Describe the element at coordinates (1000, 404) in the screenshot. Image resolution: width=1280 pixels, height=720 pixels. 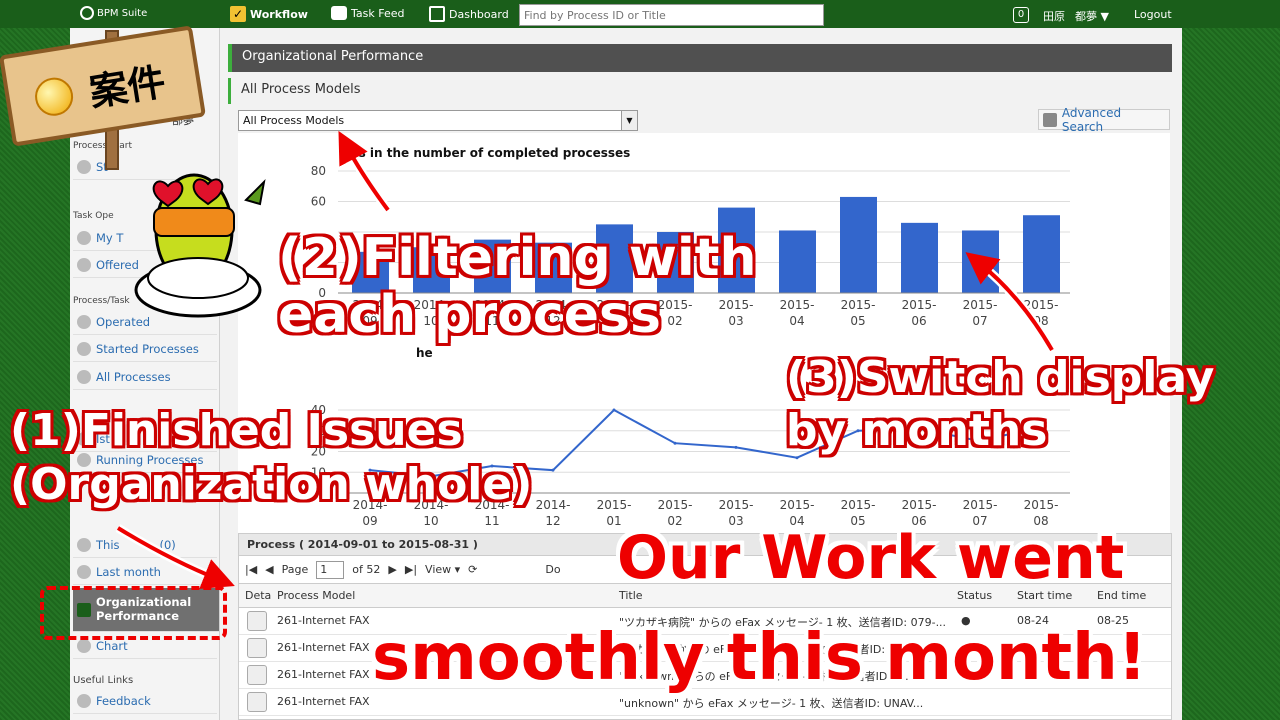
I see `annotation-months: (3)Switch display by months` at that location.